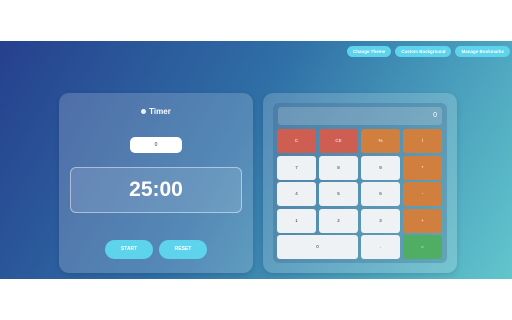 This screenshot has height=320, width=512. What do you see at coordinates (380, 220) in the screenshot?
I see `calc-key-3: 3` at bounding box center [380, 220].